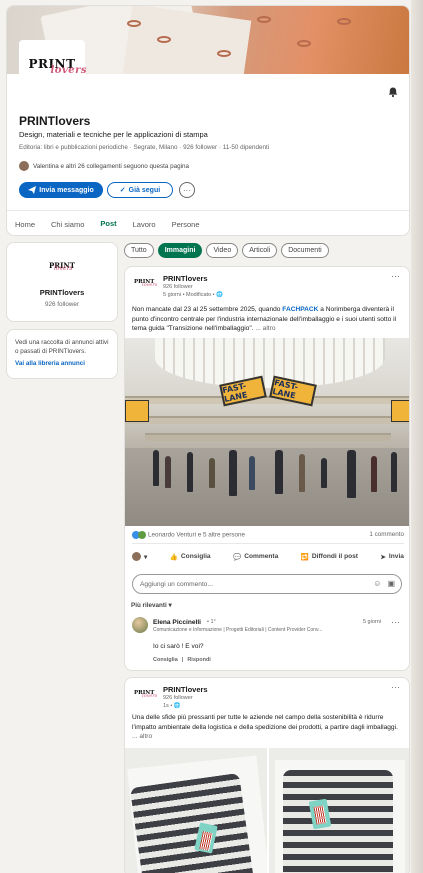  Describe the element at coordinates (267, 432) in the screenshot. I see `post-image: FAST-LANE FAST-LANE` at that location.